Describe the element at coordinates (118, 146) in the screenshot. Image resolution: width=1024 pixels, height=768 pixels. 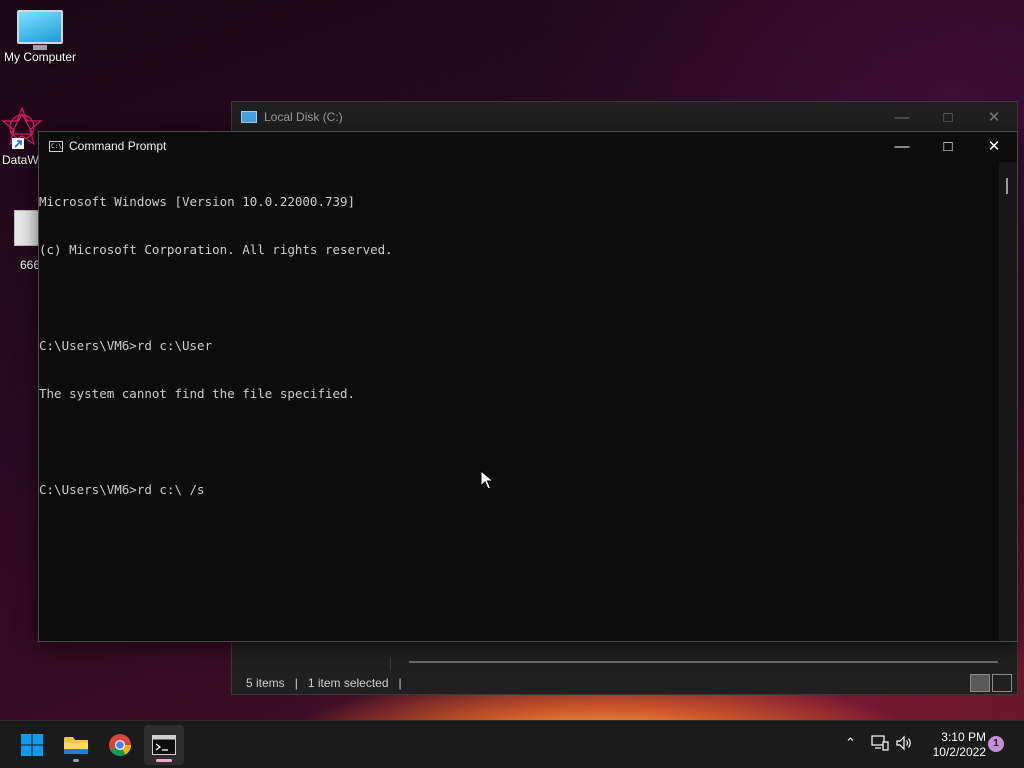
I see `cmd-title: Command Prompt` at that location.